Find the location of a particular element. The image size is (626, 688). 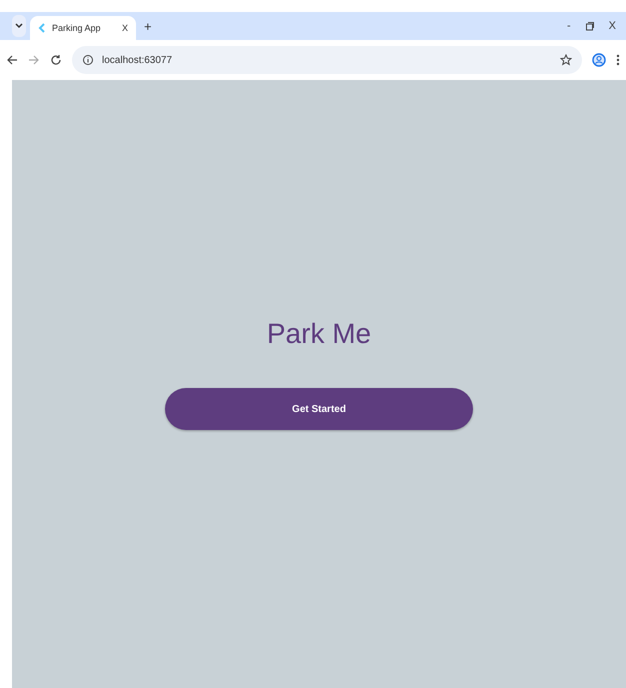

tab-close-button: X is located at coordinates (125, 28).